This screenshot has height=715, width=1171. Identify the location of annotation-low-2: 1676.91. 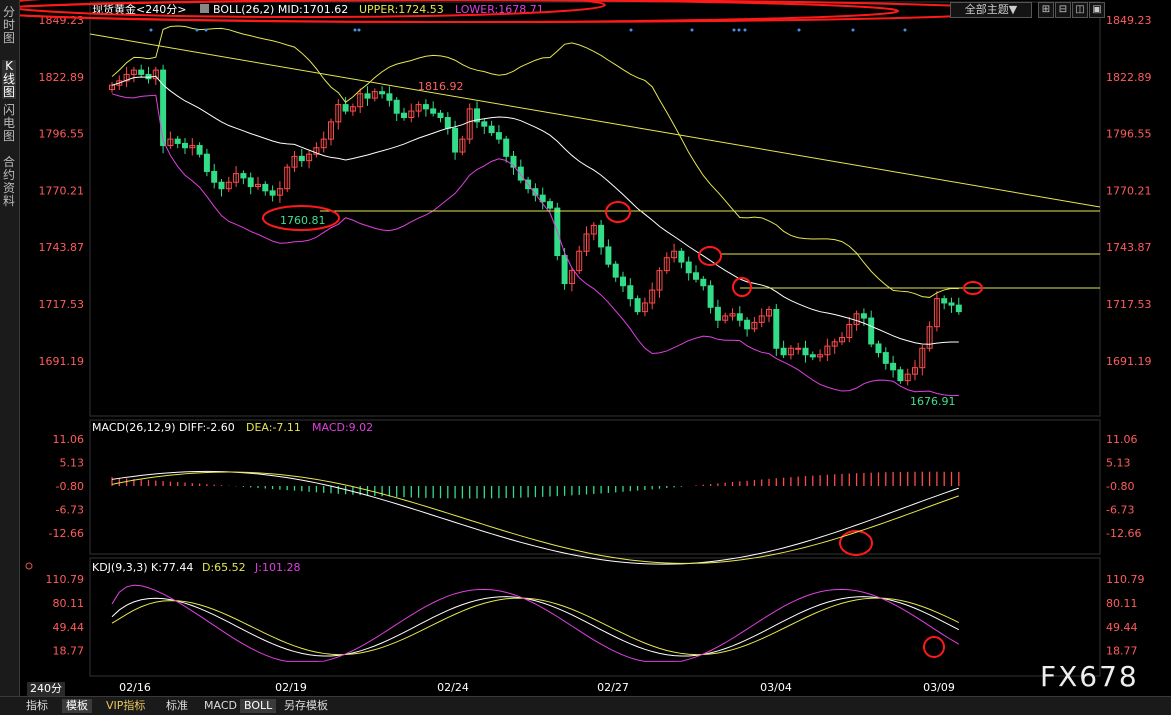
(933, 401).